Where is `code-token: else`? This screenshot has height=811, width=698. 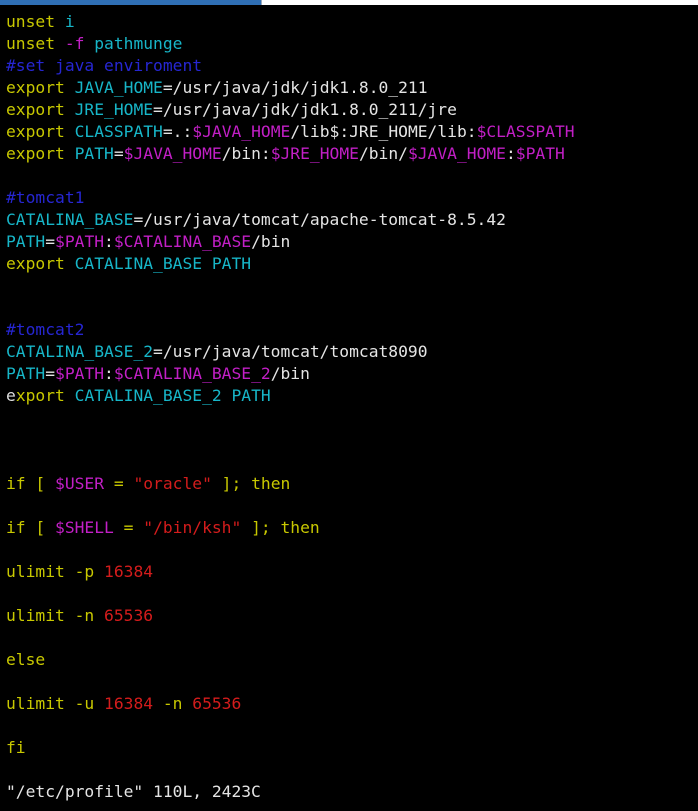
code-token: else is located at coordinates (26, 659).